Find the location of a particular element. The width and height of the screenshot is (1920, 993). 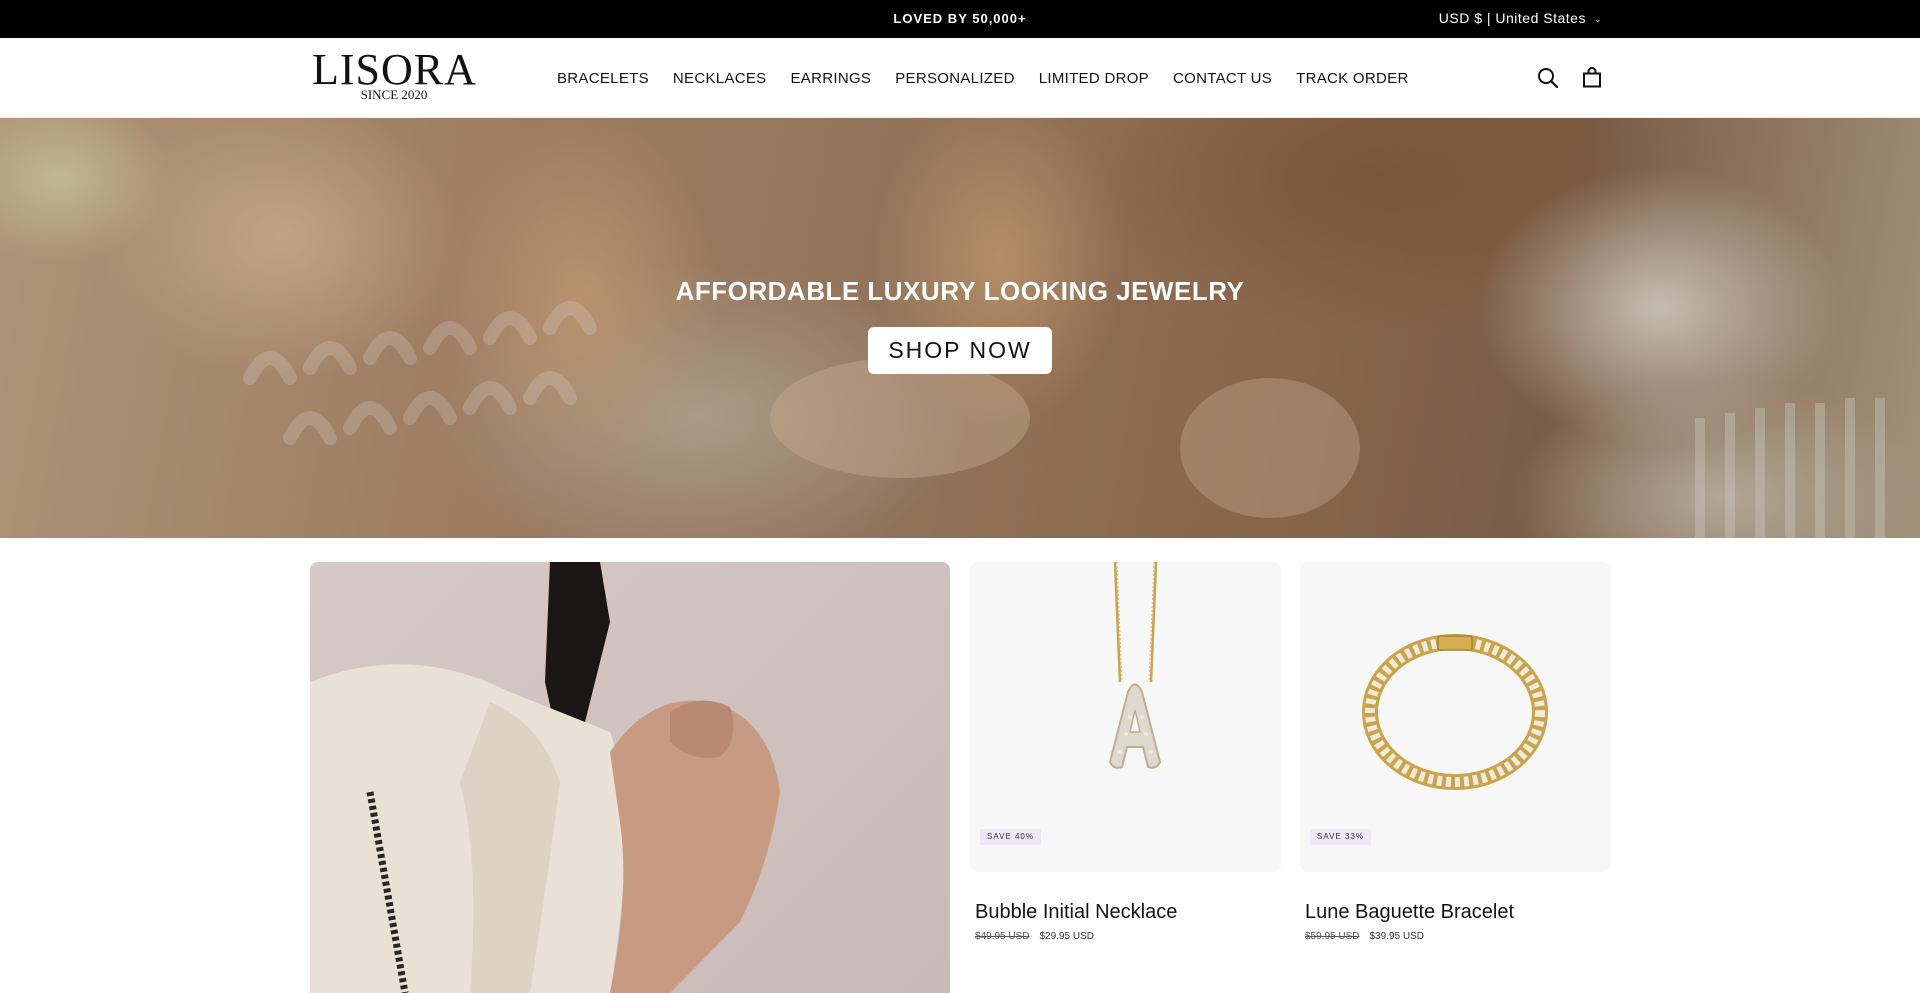

announcement-bar: LOVED BY 50,000+ USD $ | United States ⌄ is located at coordinates (960, 19).